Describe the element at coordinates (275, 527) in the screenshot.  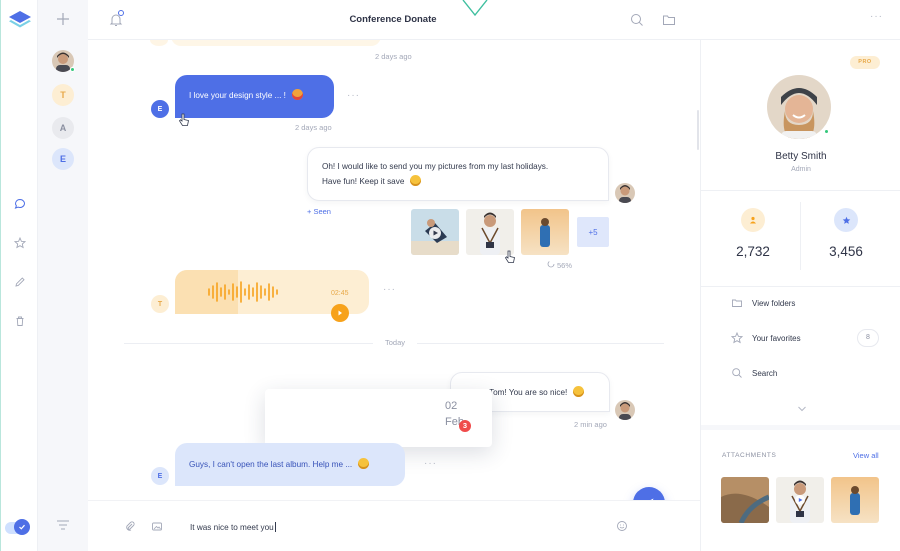
I see `text-caret` at that location.